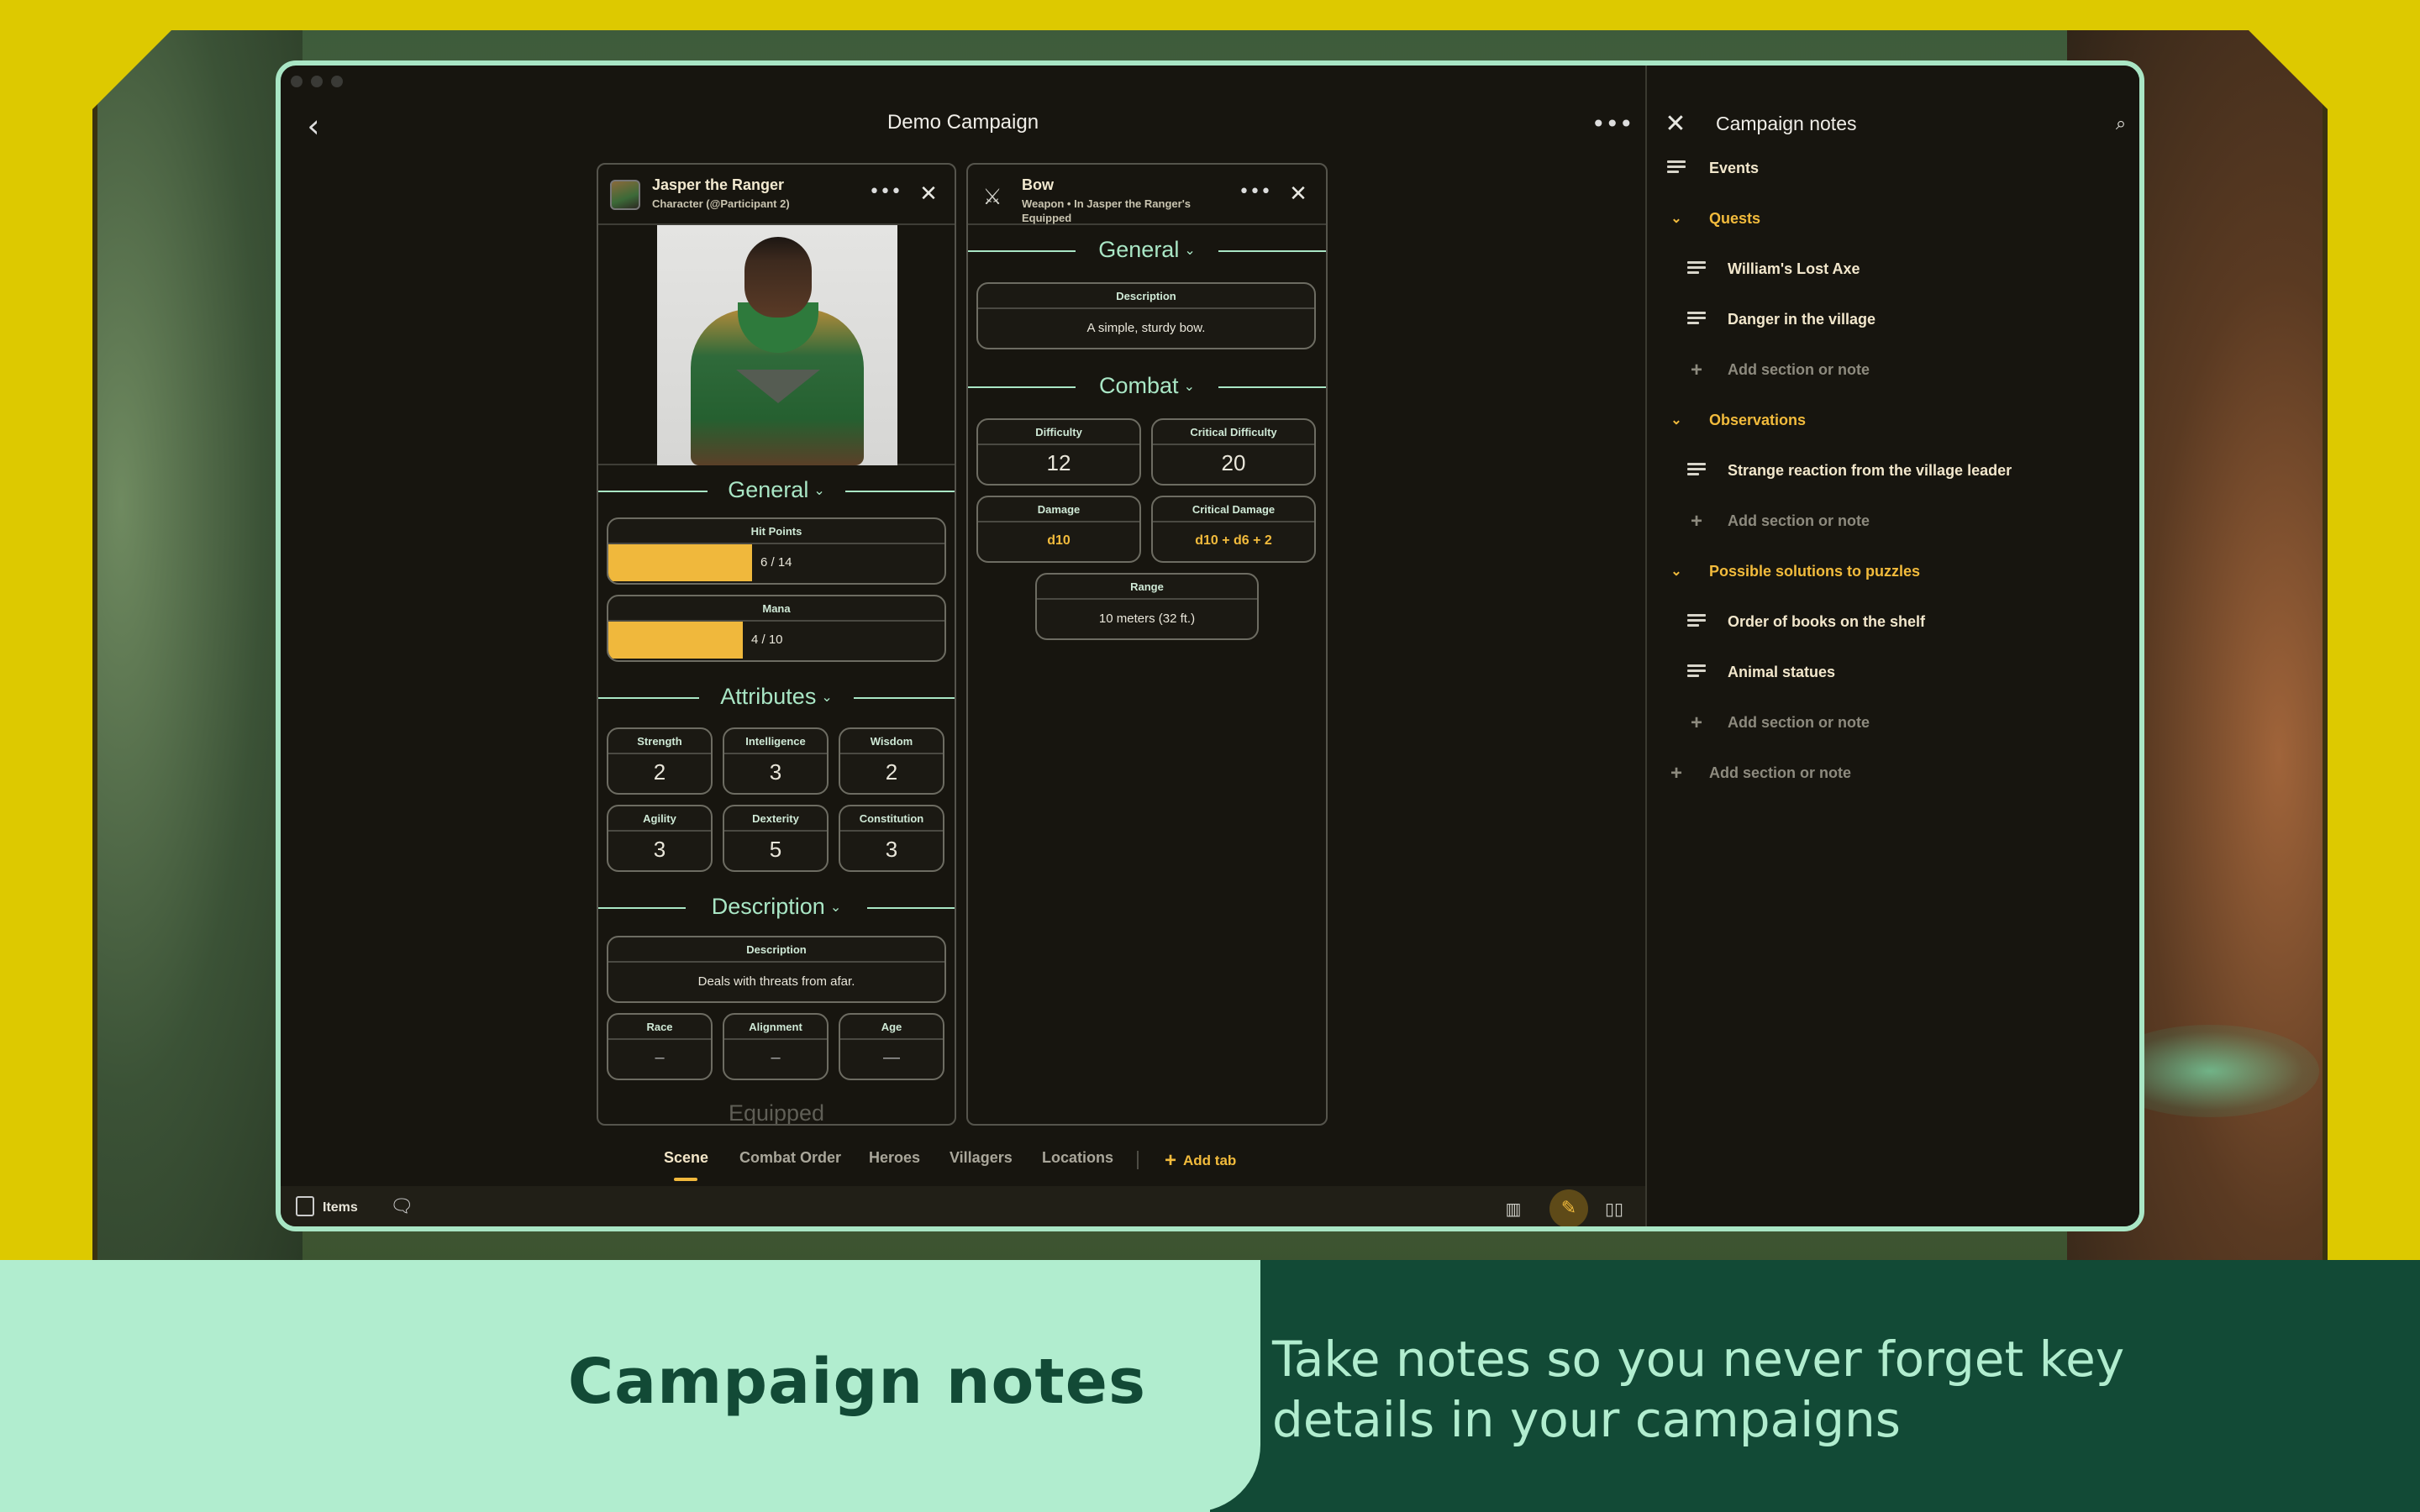 The height and width of the screenshot is (1512, 2420). I want to click on hit-points-fill, so click(680, 562).